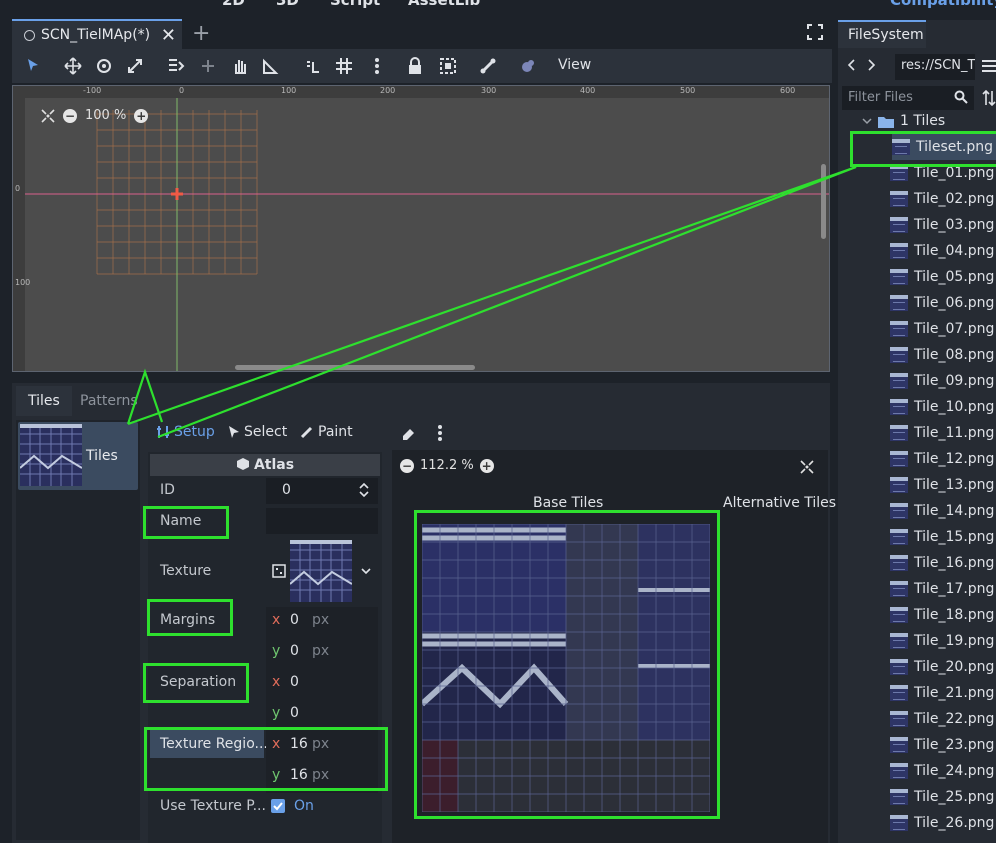  I want to click on chevron-left-icon, so click(851, 65).